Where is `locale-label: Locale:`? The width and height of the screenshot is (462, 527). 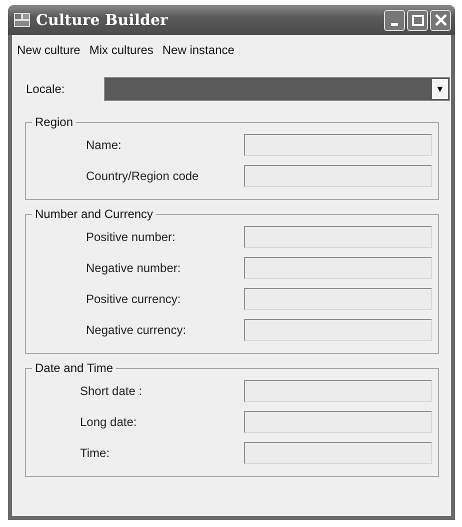 locale-label: Locale: is located at coordinates (46, 89).